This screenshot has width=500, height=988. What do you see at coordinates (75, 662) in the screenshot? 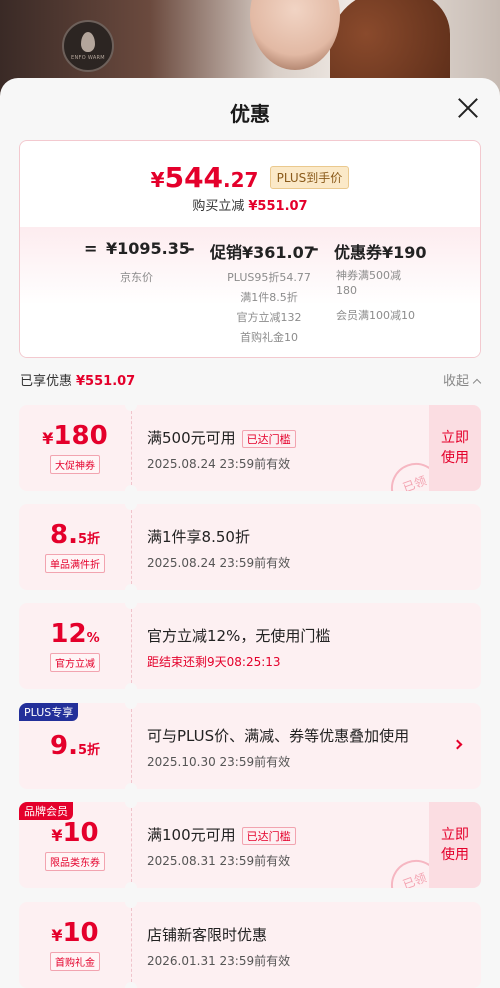
I see `coupon-type-tag: 官方立减` at bounding box center [75, 662].